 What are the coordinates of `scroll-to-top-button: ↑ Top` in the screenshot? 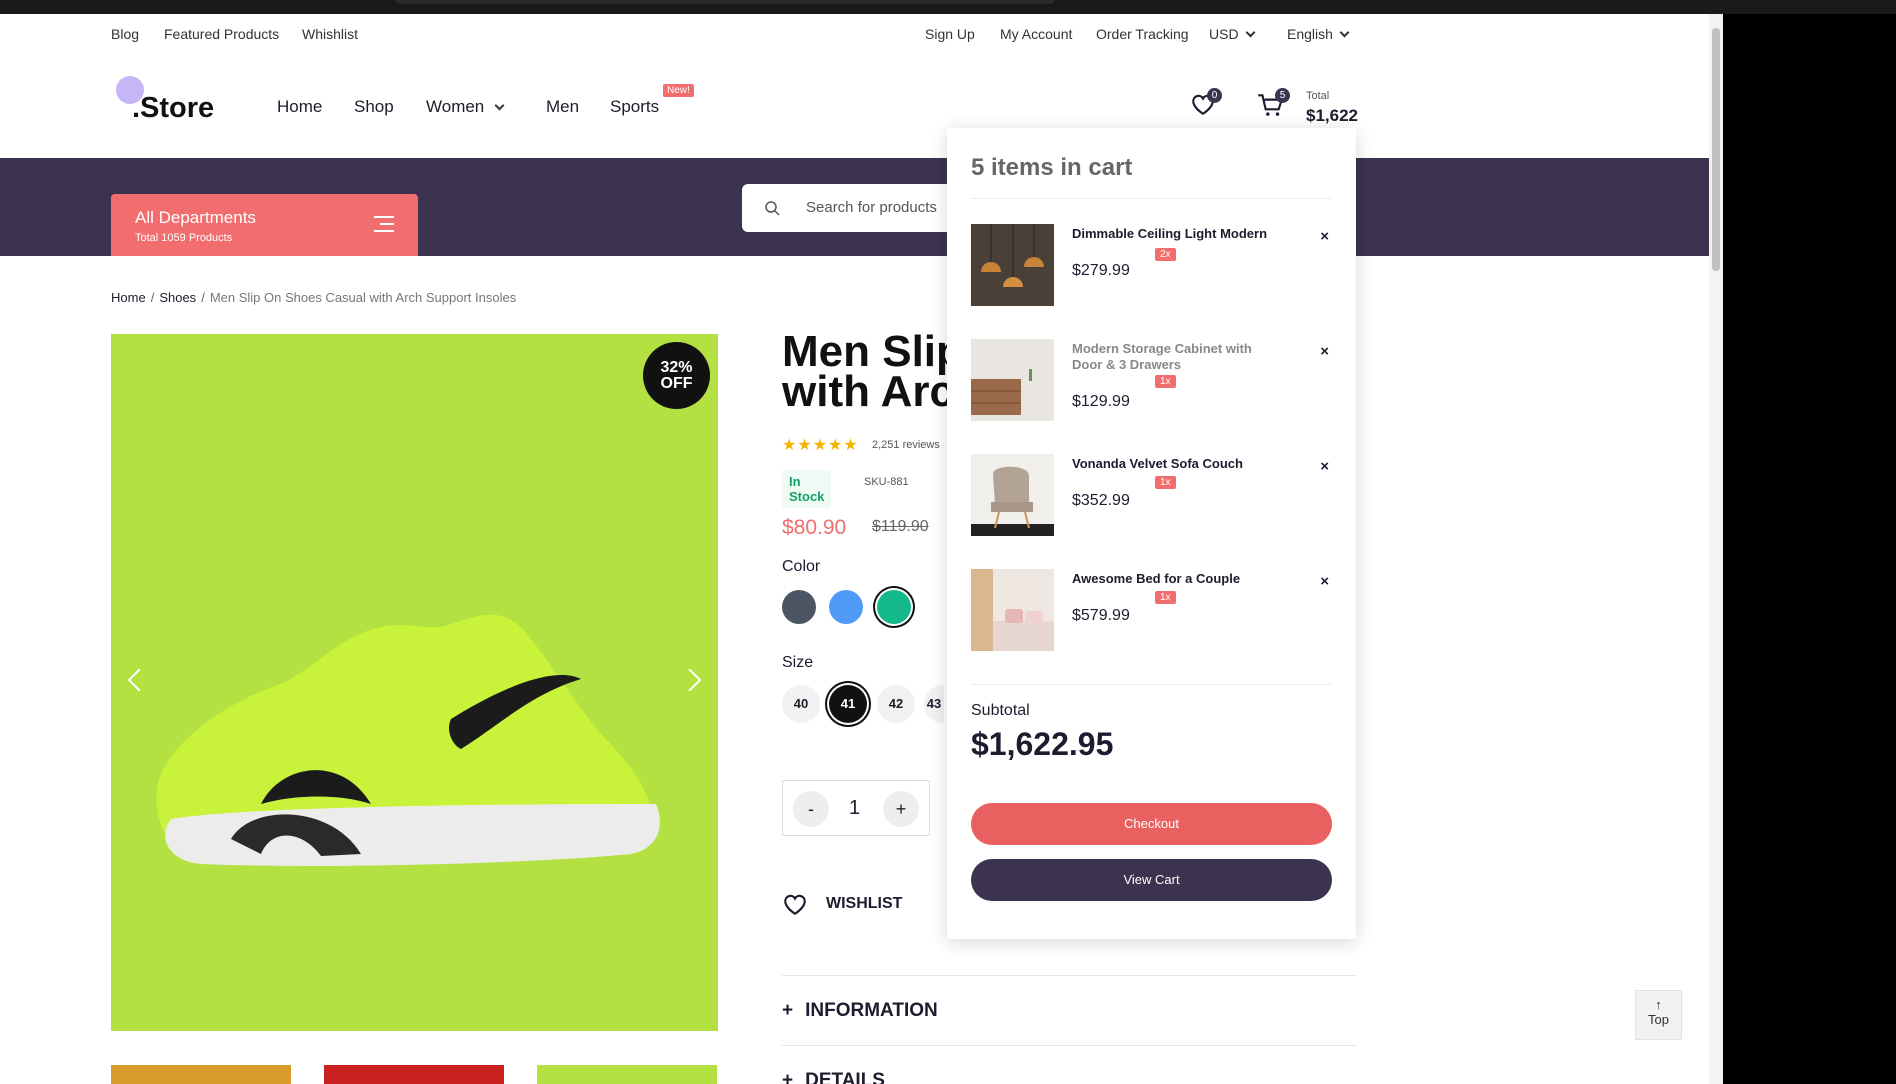 It's located at (1658, 1015).